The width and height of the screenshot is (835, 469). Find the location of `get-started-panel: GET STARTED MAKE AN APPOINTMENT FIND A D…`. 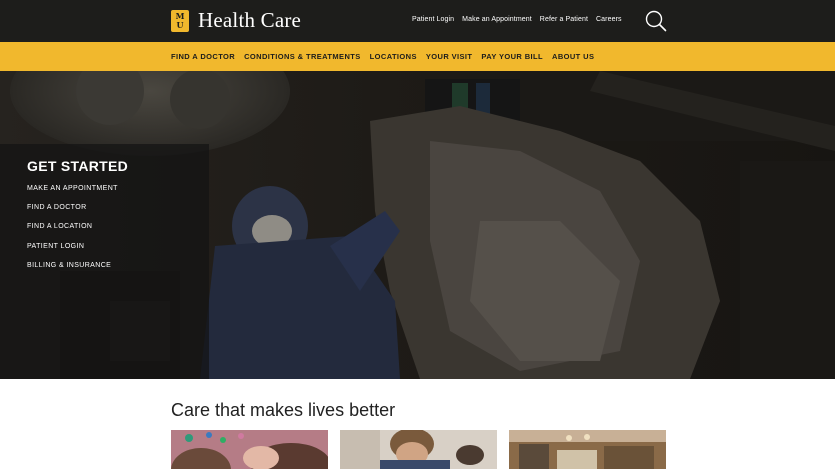

get-started-panel: GET STARTED MAKE AN APPOINTMENT FIND A D… is located at coordinates (104, 261).